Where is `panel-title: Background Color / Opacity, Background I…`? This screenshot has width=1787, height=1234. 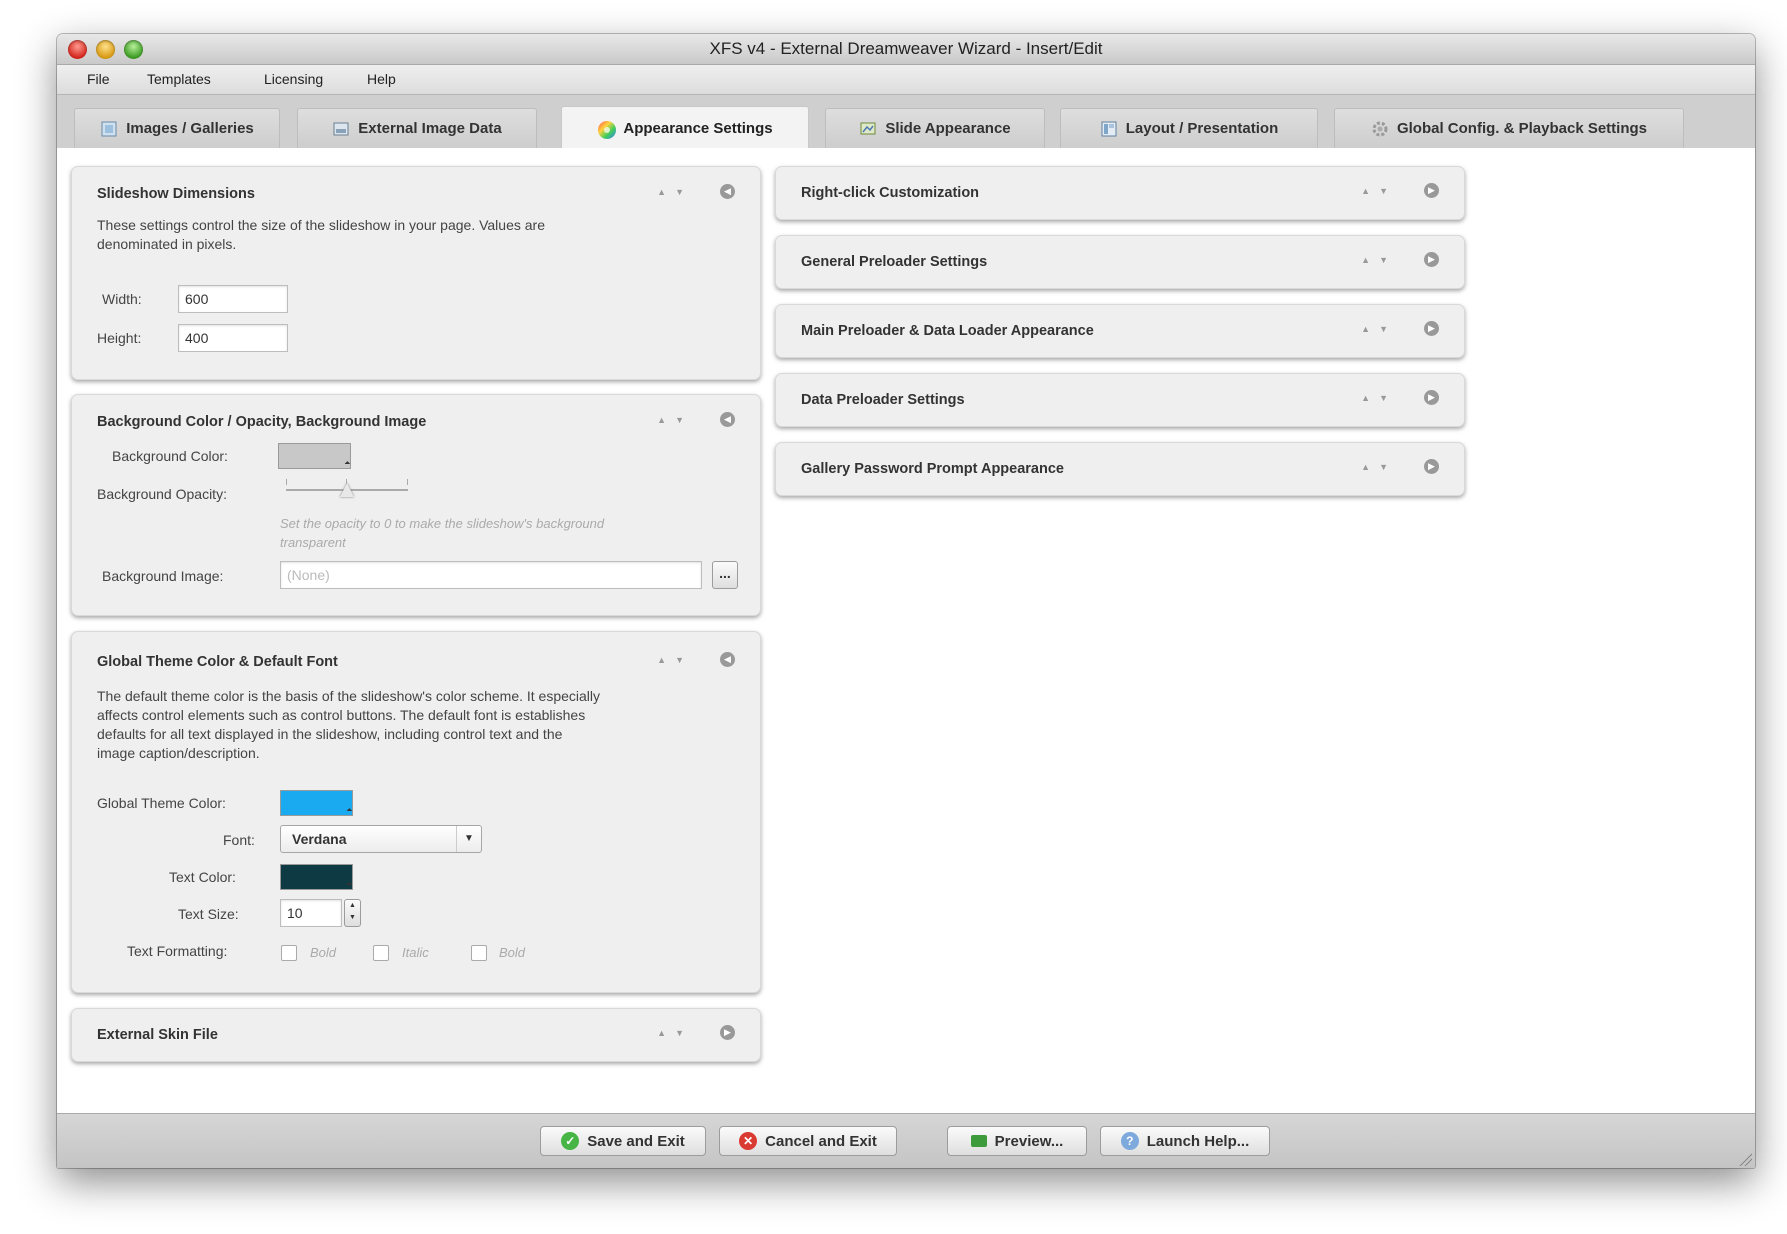 panel-title: Background Color / Opacity, Background I… is located at coordinates (262, 422).